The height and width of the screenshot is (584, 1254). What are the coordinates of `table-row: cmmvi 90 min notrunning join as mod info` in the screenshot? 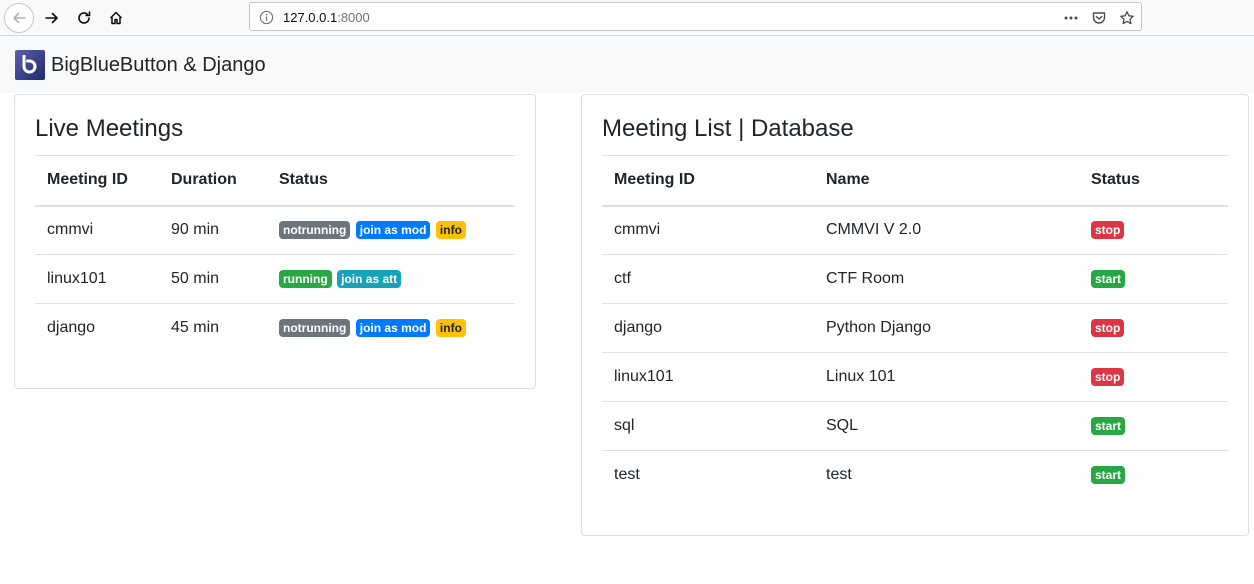 It's located at (275, 230).